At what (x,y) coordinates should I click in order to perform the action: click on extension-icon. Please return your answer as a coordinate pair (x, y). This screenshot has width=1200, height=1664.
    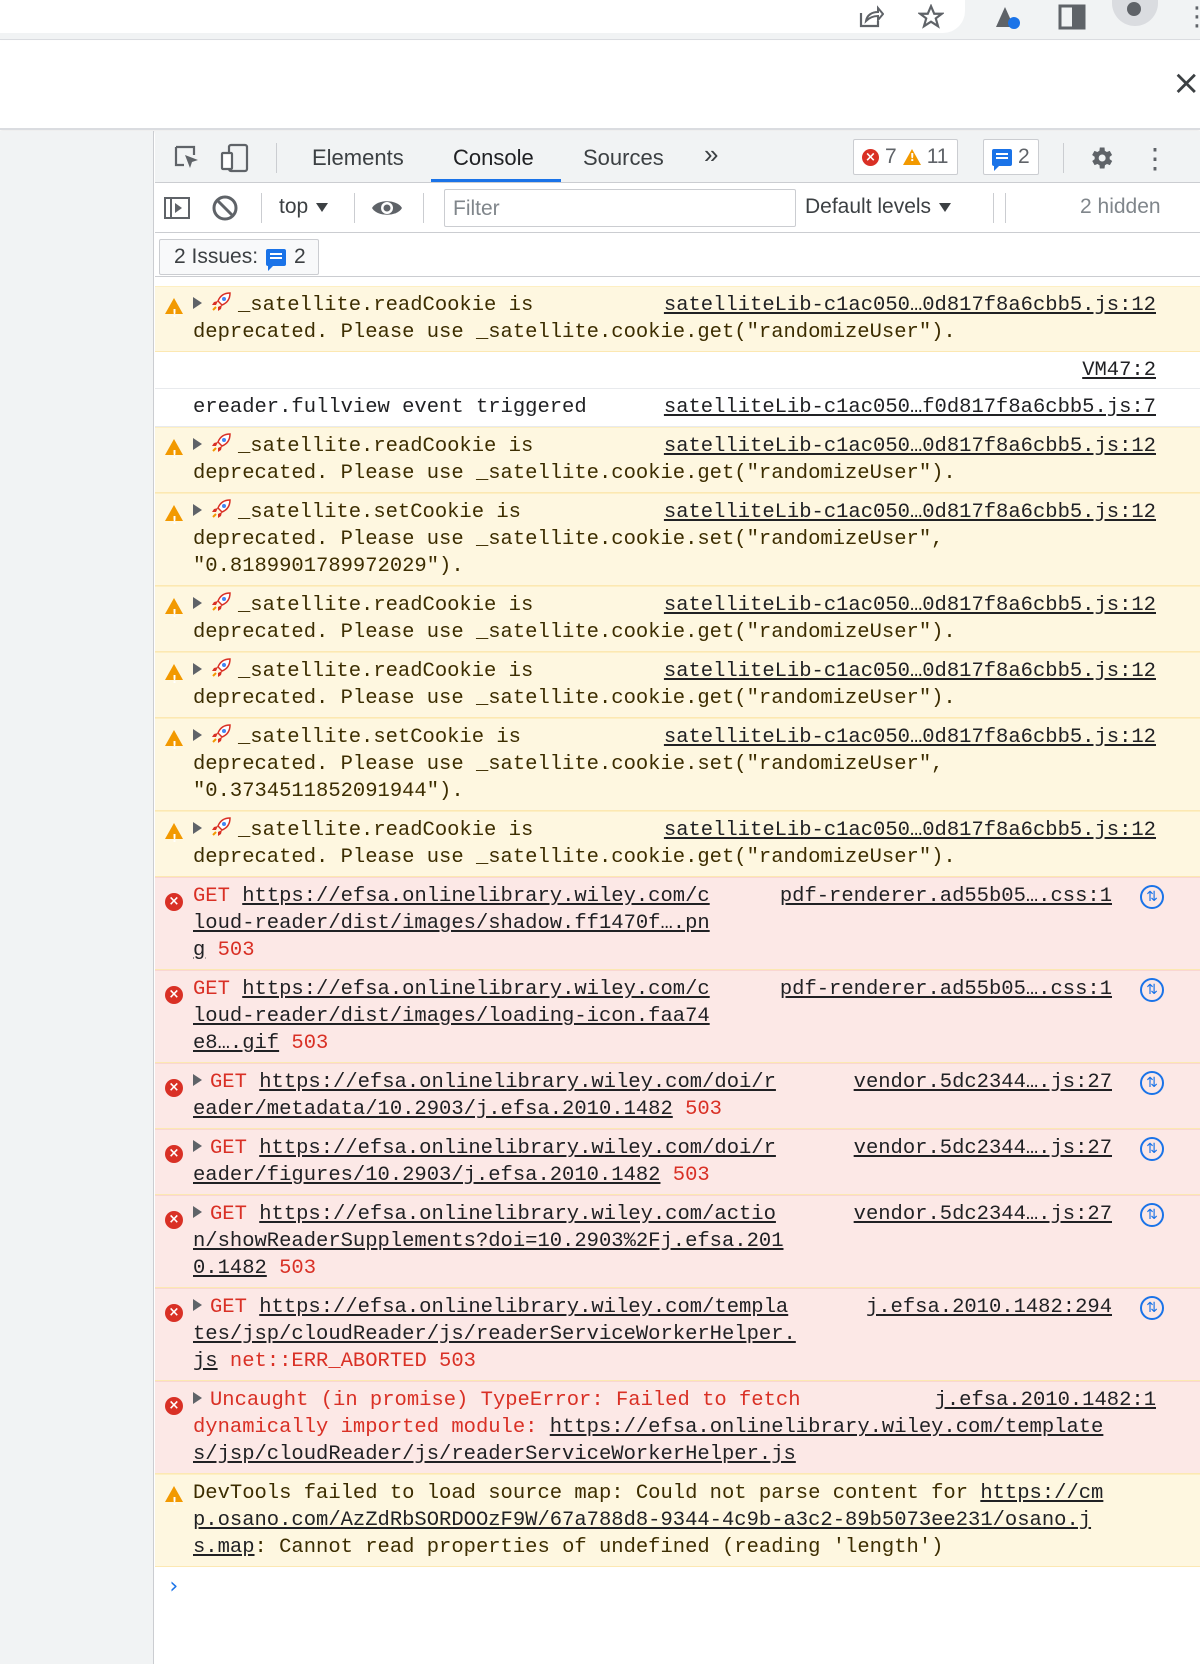
    Looking at the image, I should click on (1007, 17).